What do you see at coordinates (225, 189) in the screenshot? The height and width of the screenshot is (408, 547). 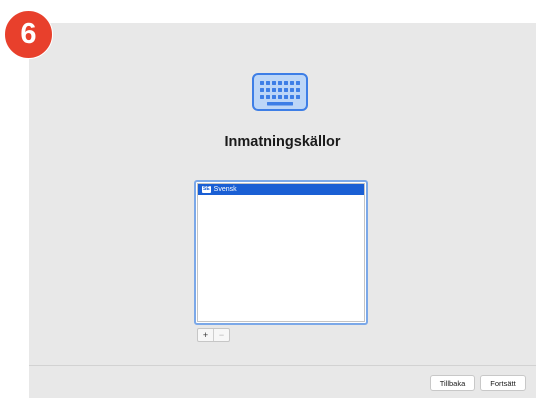 I see `list-item-label: Svensk` at bounding box center [225, 189].